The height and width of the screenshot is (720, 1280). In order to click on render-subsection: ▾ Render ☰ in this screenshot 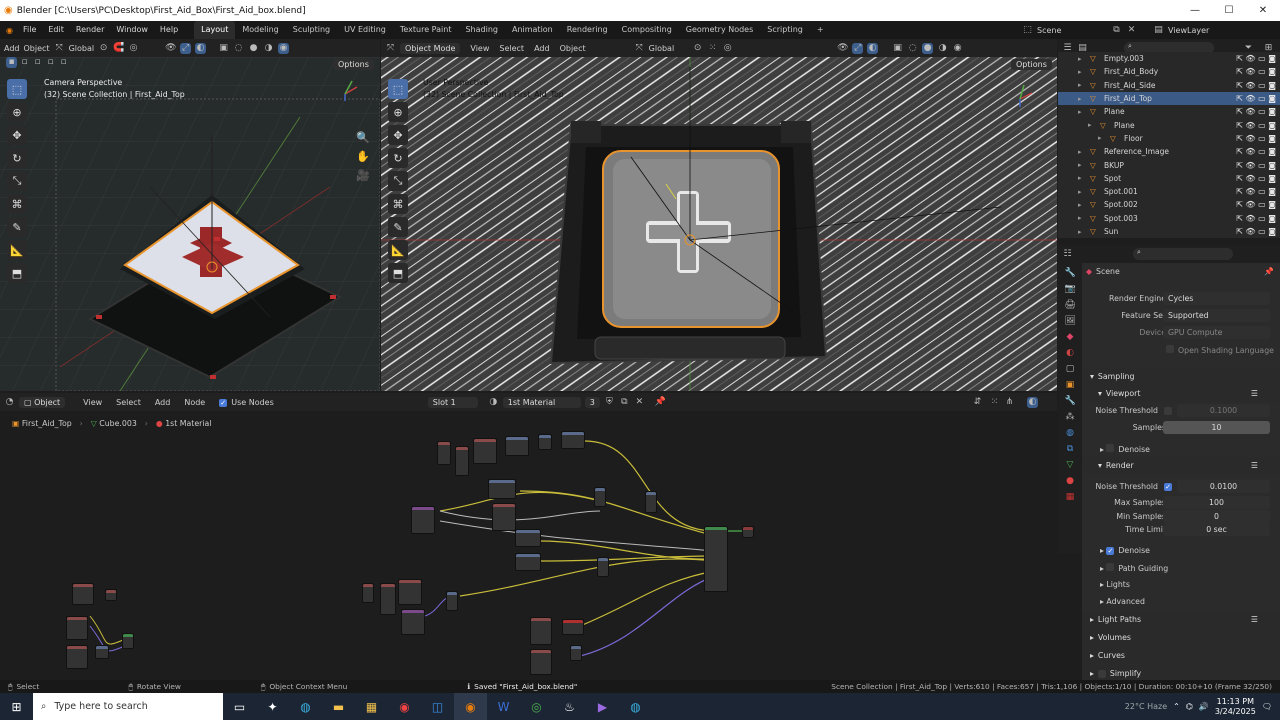, I will do `click(1181, 465)`.